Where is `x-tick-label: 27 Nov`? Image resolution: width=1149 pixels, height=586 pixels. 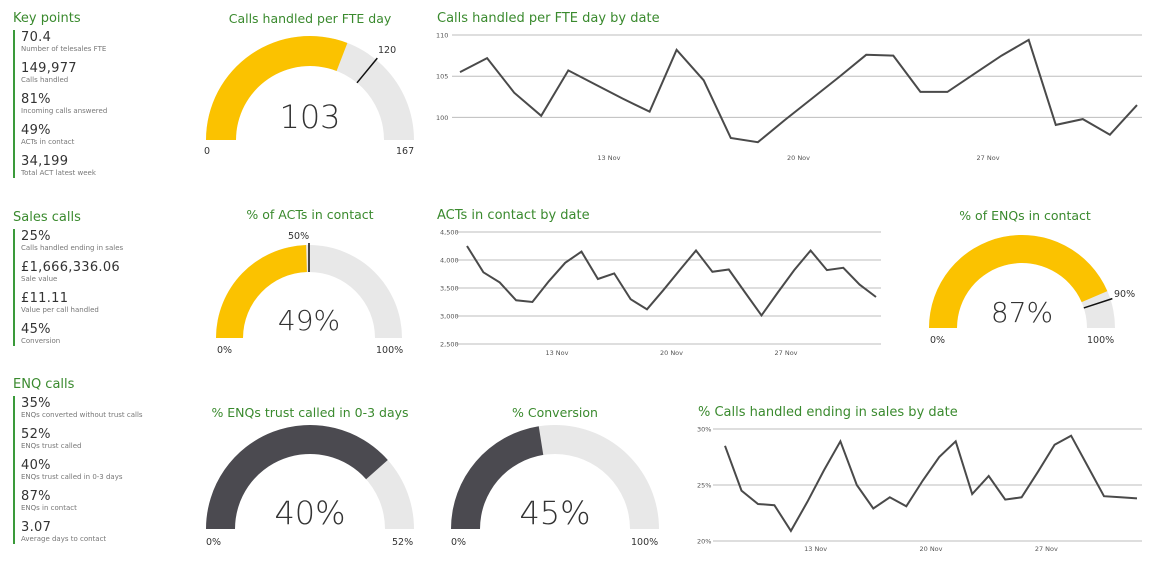 x-tick-label: 27 Nov is located at coordinates (1046, 549).